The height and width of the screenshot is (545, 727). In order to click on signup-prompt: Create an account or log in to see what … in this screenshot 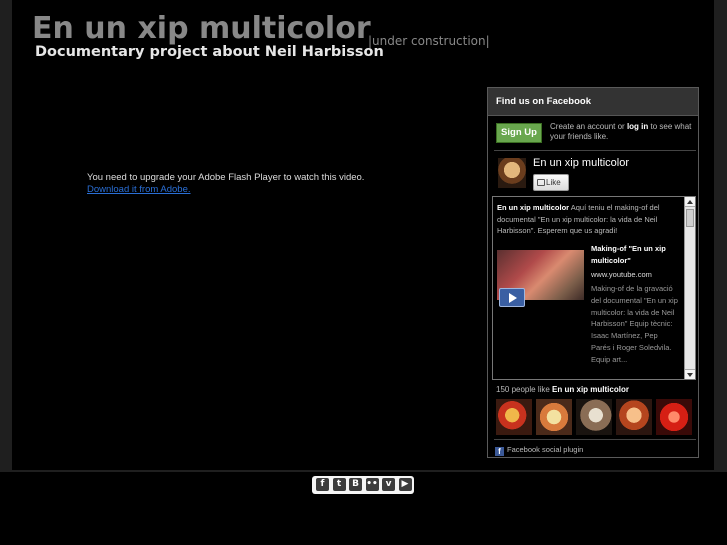, I will do `click(623, 132)`.